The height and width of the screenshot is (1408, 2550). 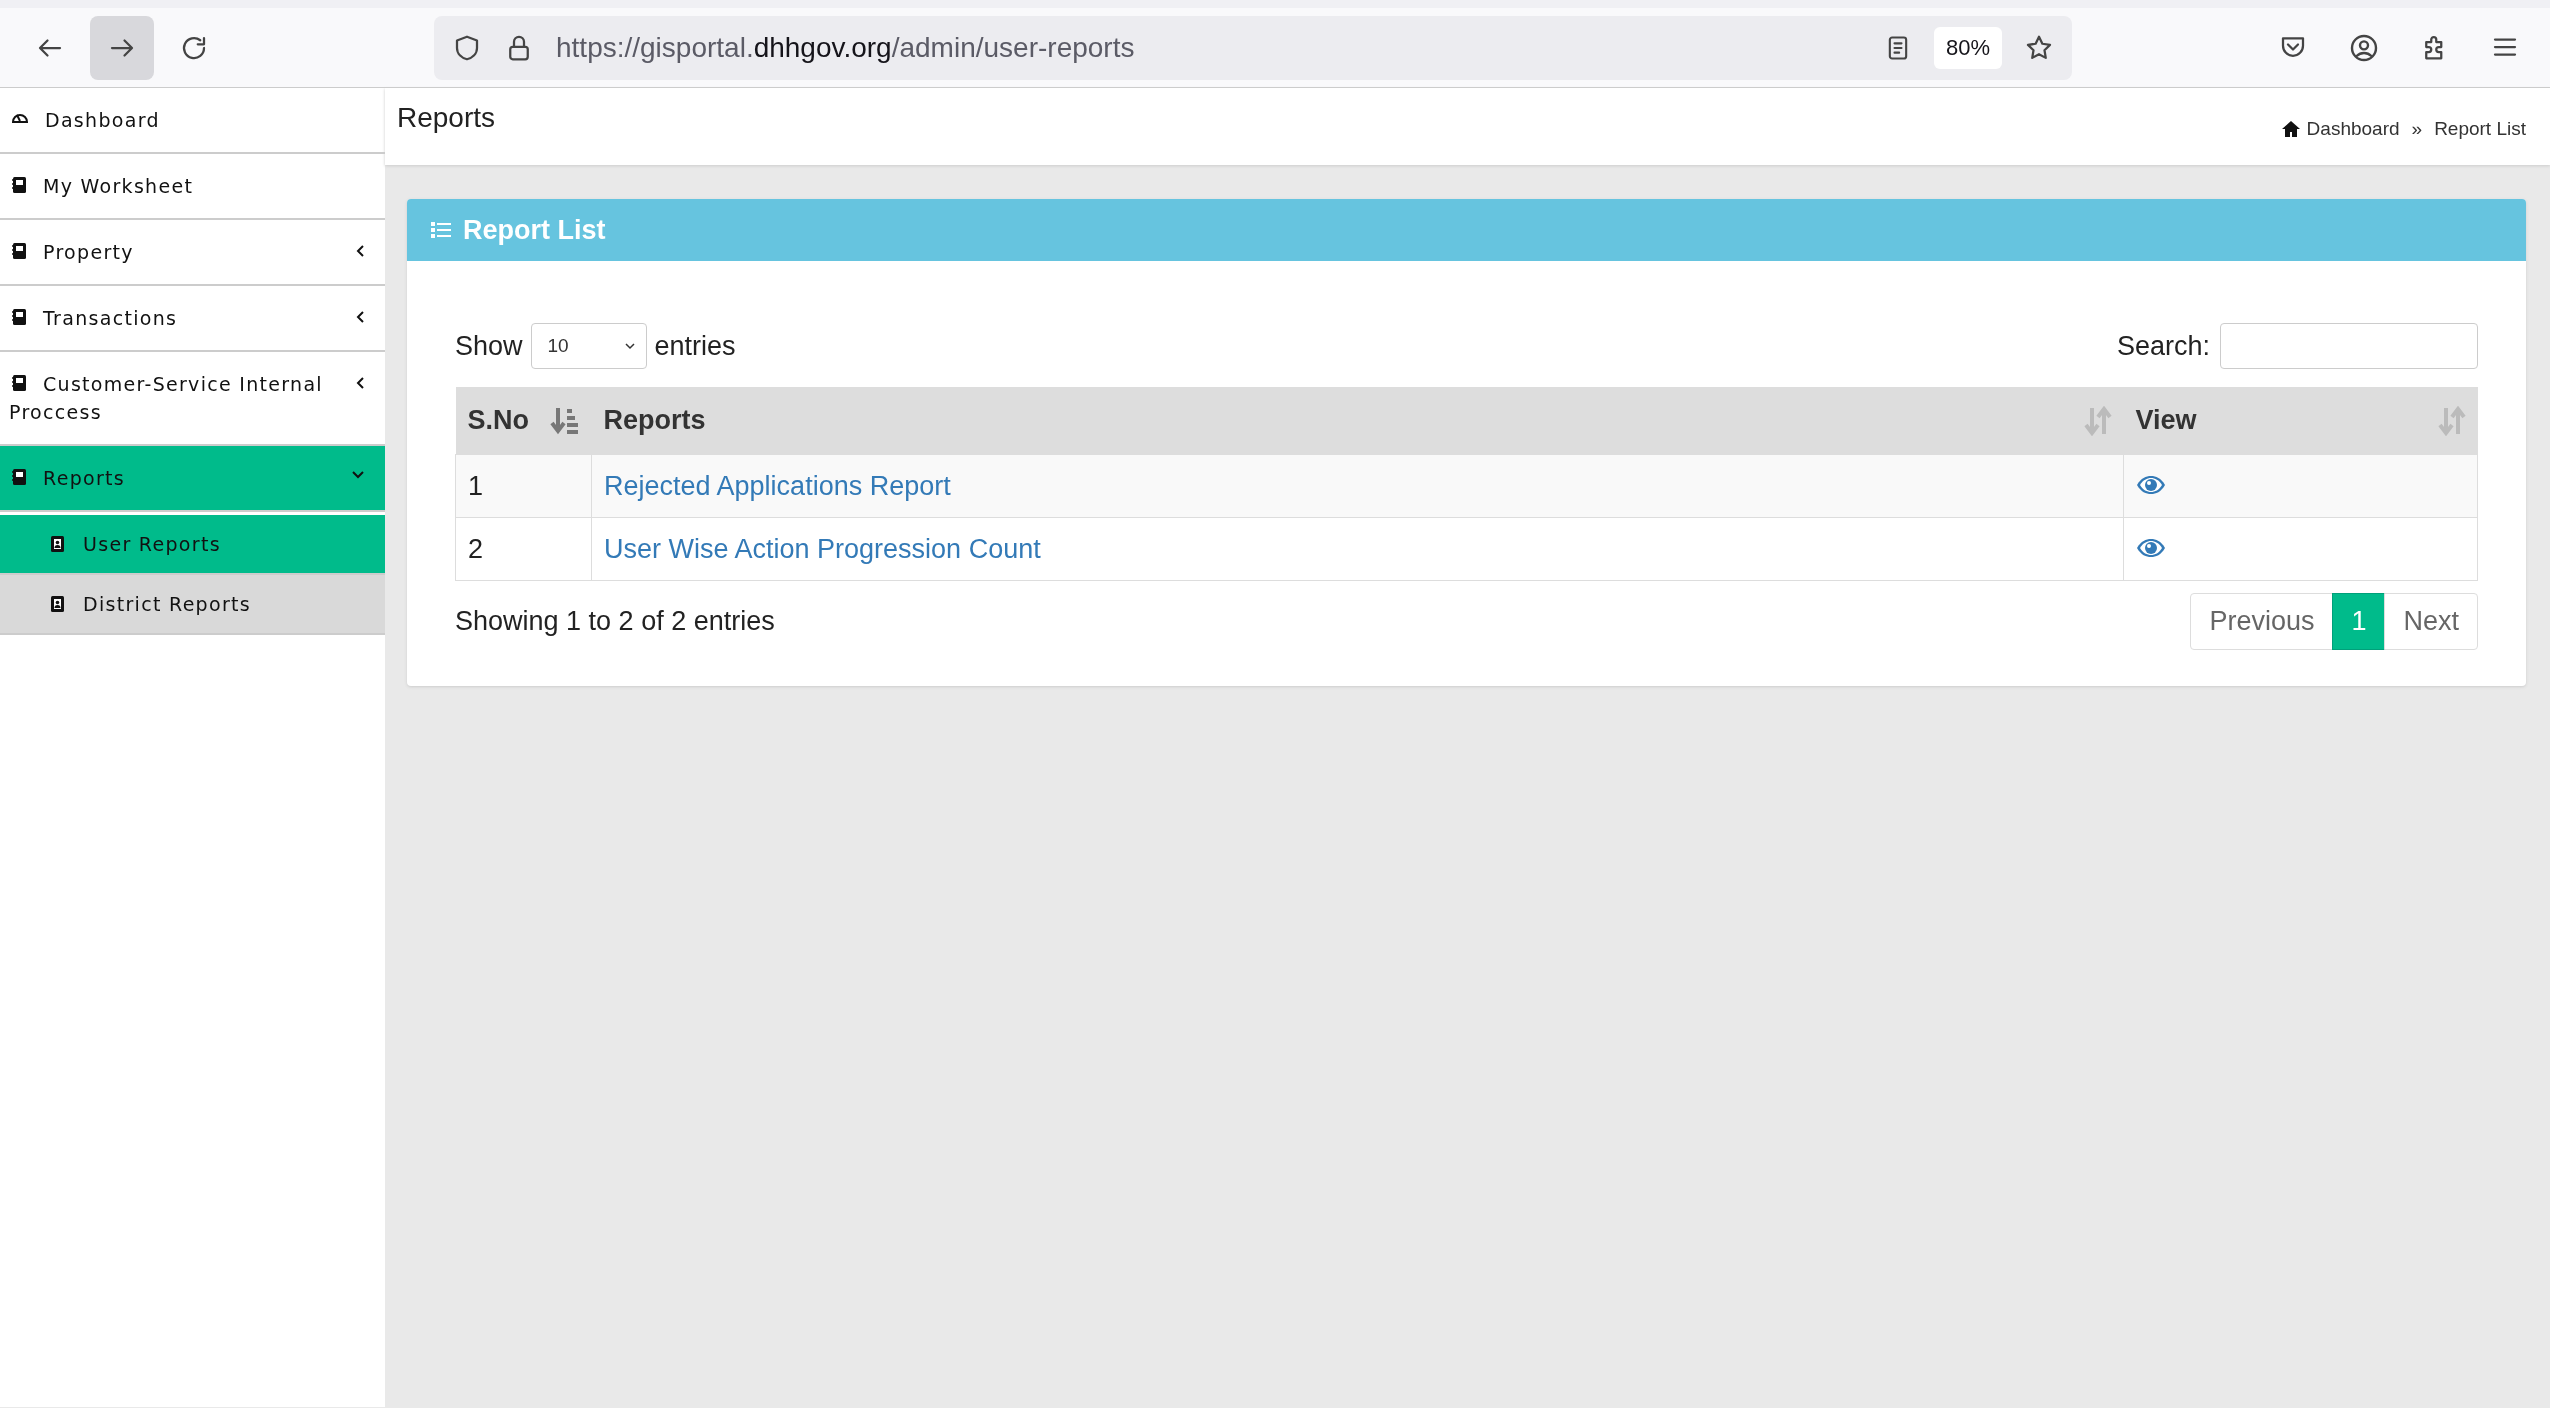 I want to click on chevron-down-icon, so click(x=629, y=346).